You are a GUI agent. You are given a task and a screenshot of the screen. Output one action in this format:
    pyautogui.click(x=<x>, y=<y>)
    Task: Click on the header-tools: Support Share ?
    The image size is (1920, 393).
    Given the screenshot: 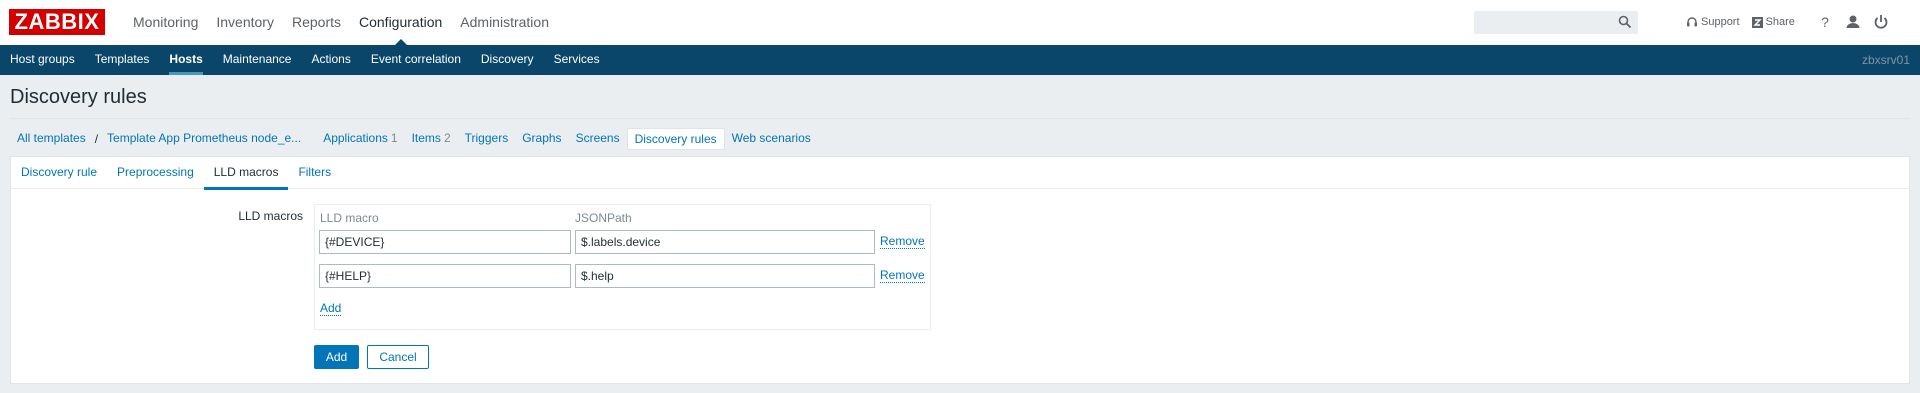 What is the action you would take?
    pyautogui.click(x=1788, y=22)
    